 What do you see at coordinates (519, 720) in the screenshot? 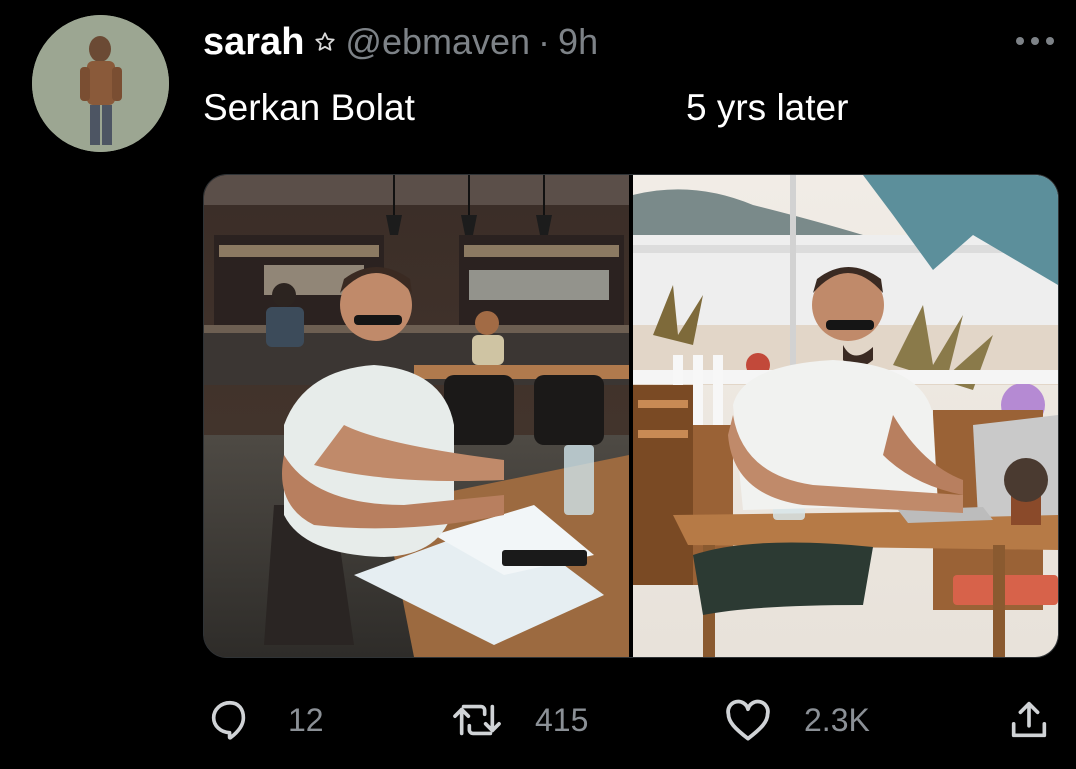
I see `retweet-button: 415` at bounding box center [519, 720].